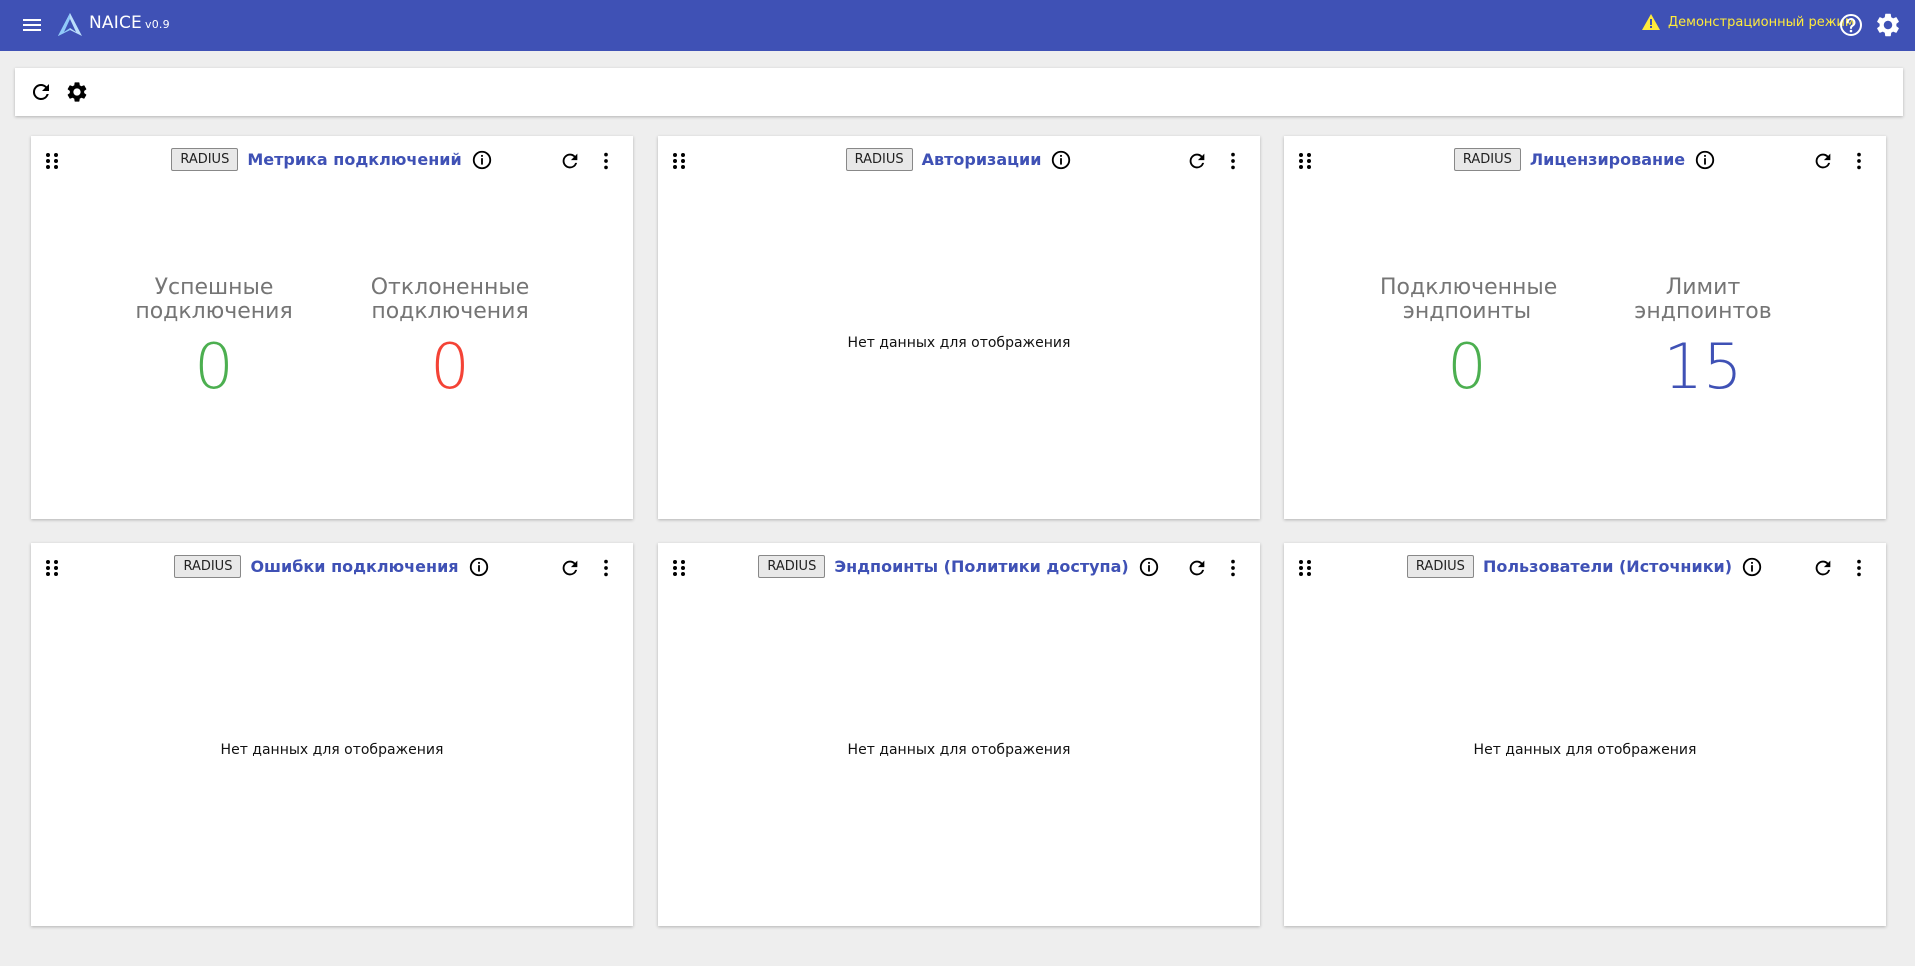  I want to click on widget-title: Эндпоинты (Политики доступа), so click(981, 566).